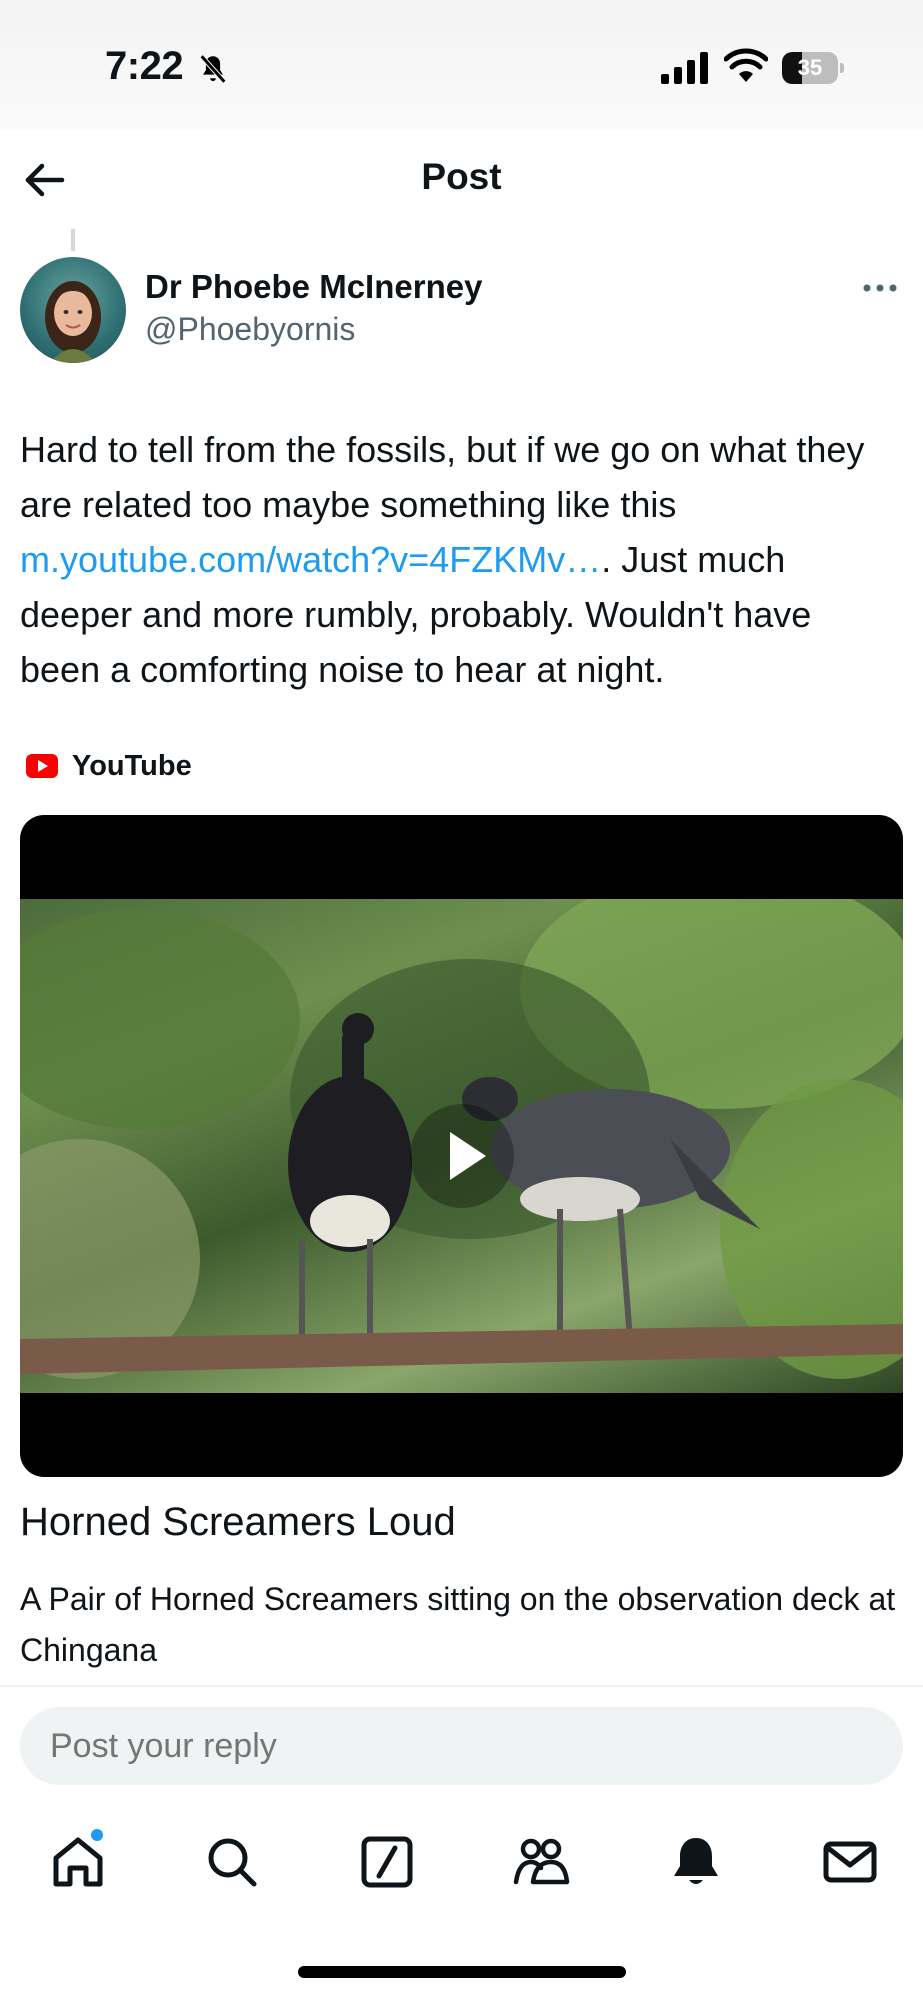 This screenshot has height=2000, width=923. Describe the element at coordinates (462, 1156) in the screenshot. I see `play-icon` at that location.